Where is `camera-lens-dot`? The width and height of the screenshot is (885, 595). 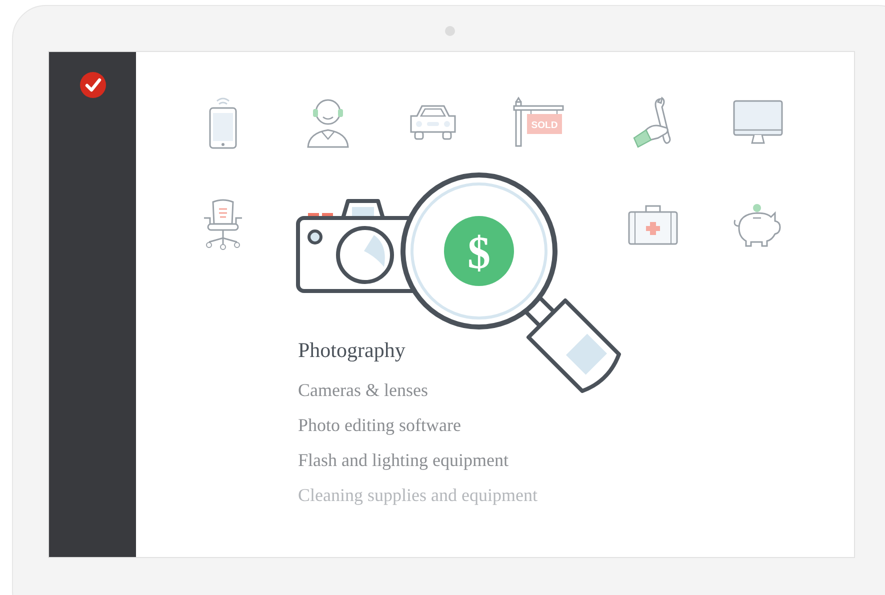
camera-lens-dot is located at coordinates (450, 31).